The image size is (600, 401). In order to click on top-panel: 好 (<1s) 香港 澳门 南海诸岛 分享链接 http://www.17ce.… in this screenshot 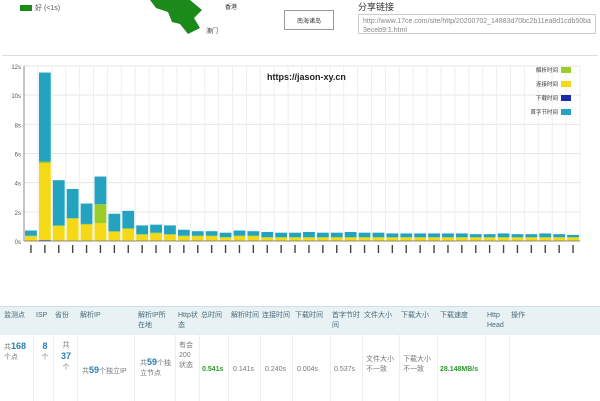, I will do `click(300, 24)`.